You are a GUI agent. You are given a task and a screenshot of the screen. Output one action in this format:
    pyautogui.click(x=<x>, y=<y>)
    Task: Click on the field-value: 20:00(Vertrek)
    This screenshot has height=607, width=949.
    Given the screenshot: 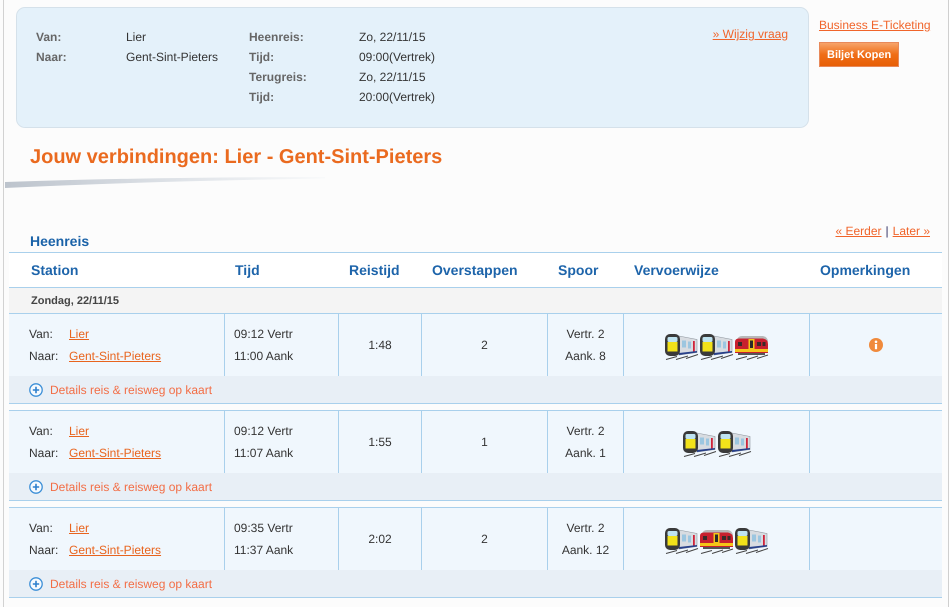 What is the action you would take?
    pyautogui.click(x=397, y=97)
    